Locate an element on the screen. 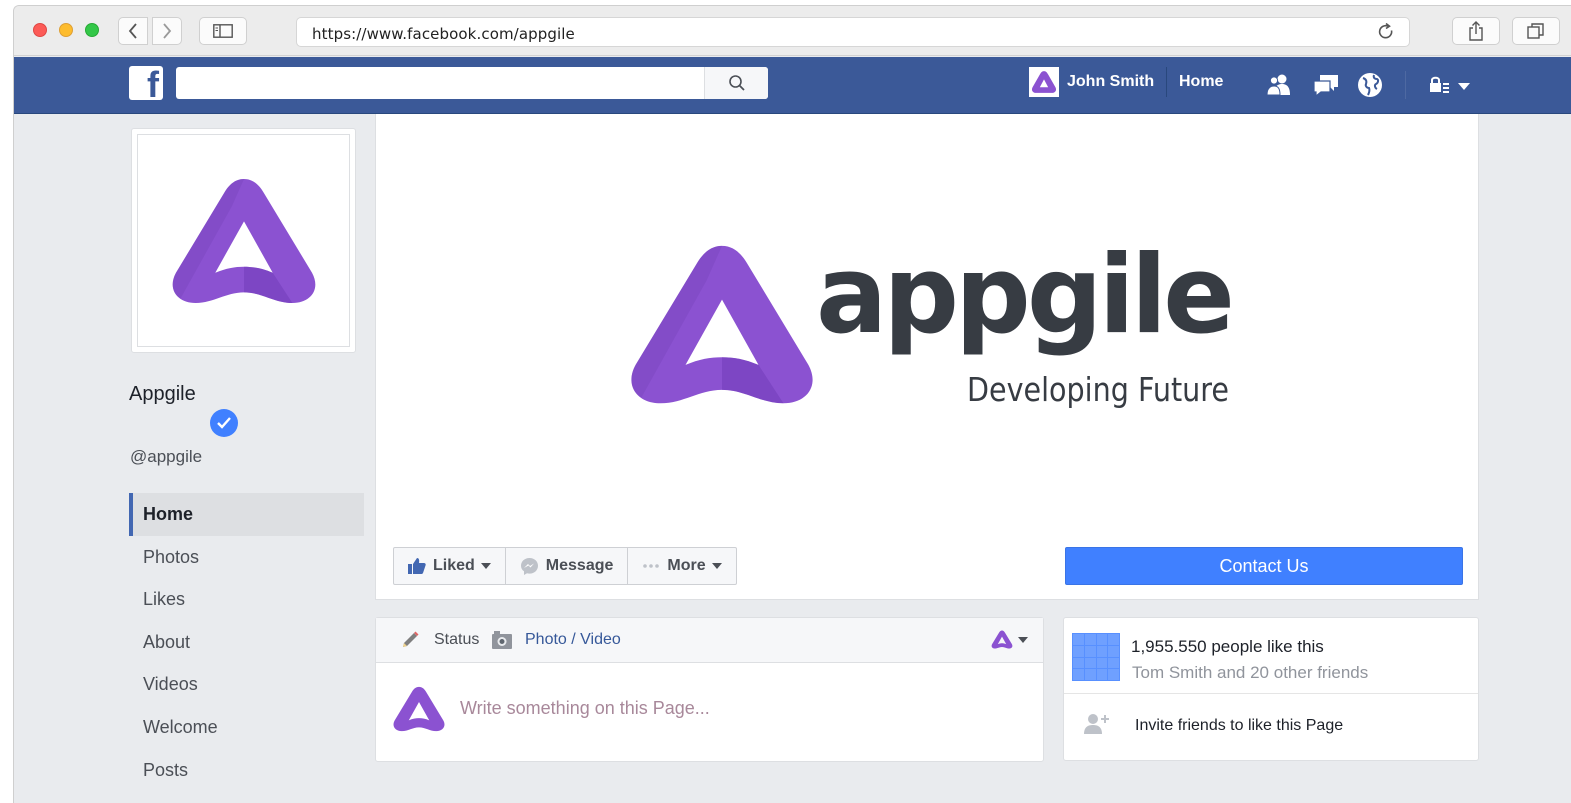 Image resolution: width=1571 pixels, height=803 pixels. composer-tabs: Status Photo / Video is located at coordinates (709, 640).